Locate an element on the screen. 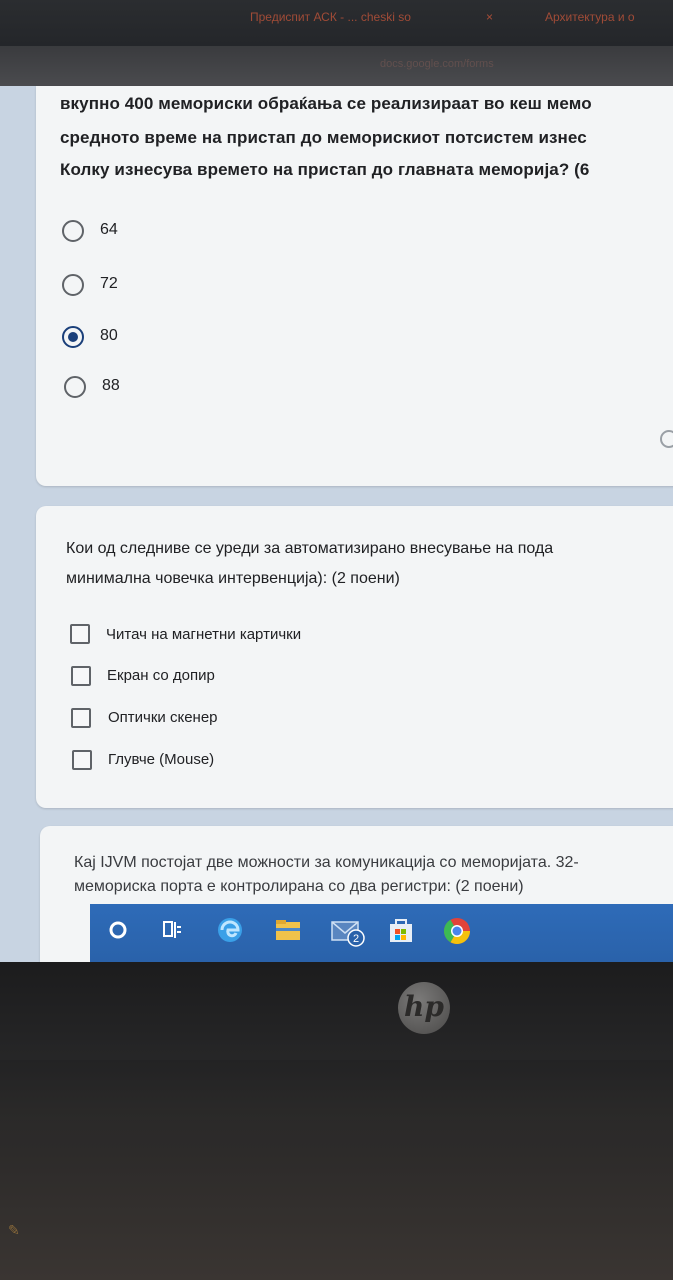 The height and width of the screenshot is (1280, 673). mail-icon: 2 is located at coordinates (348, 932).